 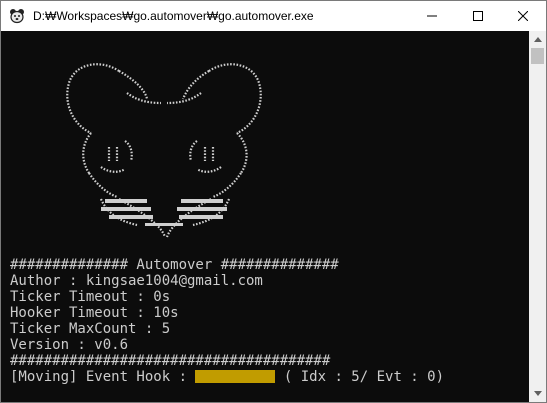 What do you see at coordinates (90, 297) in the screenshot?
I see `ticker-timeout-line: Ticker Timeout : 0s` at bounding box center [90, 297].